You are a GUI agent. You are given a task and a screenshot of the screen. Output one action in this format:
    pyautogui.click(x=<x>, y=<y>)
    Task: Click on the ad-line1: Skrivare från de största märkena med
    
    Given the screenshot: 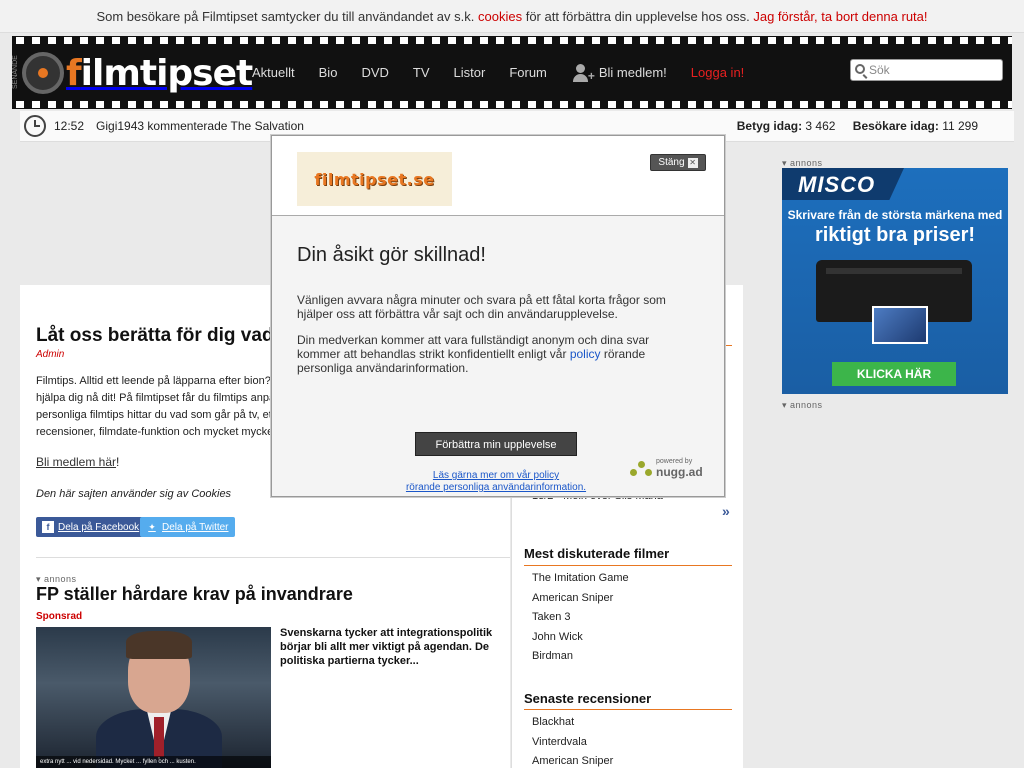 What is the action you would take?
    pyautogui.click(x=895, y=215)
    